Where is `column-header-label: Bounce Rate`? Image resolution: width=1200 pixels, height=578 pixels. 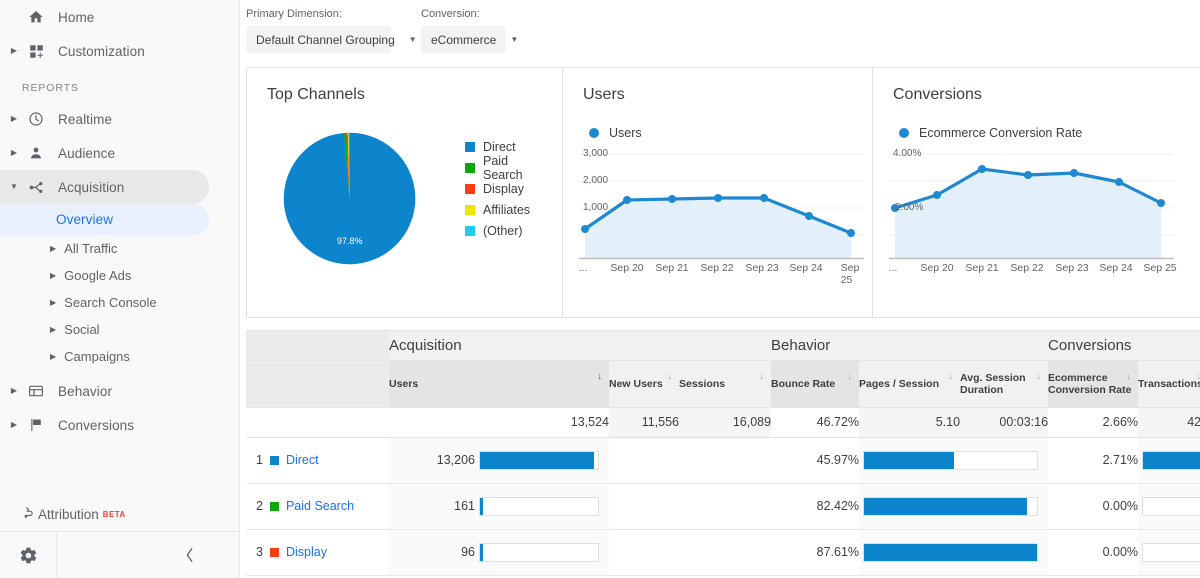
column-header-label: Bounce Rate is located at coordinates (803, 383).